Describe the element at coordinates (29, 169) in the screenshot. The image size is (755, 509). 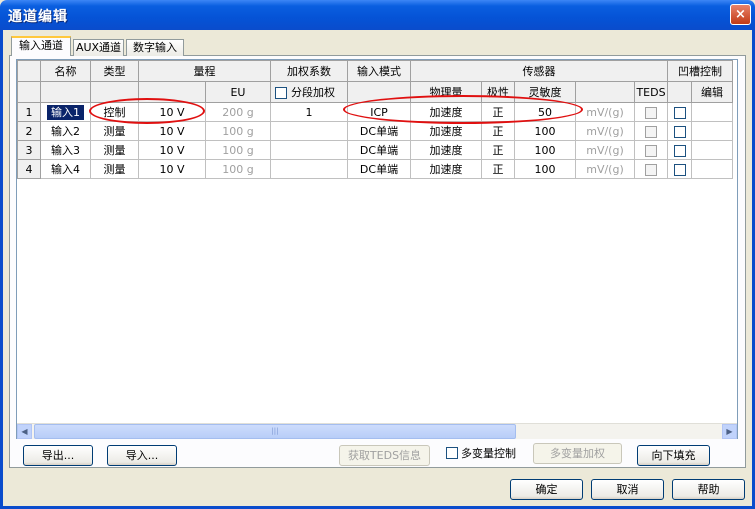
I see `row-number: 4` at that location.